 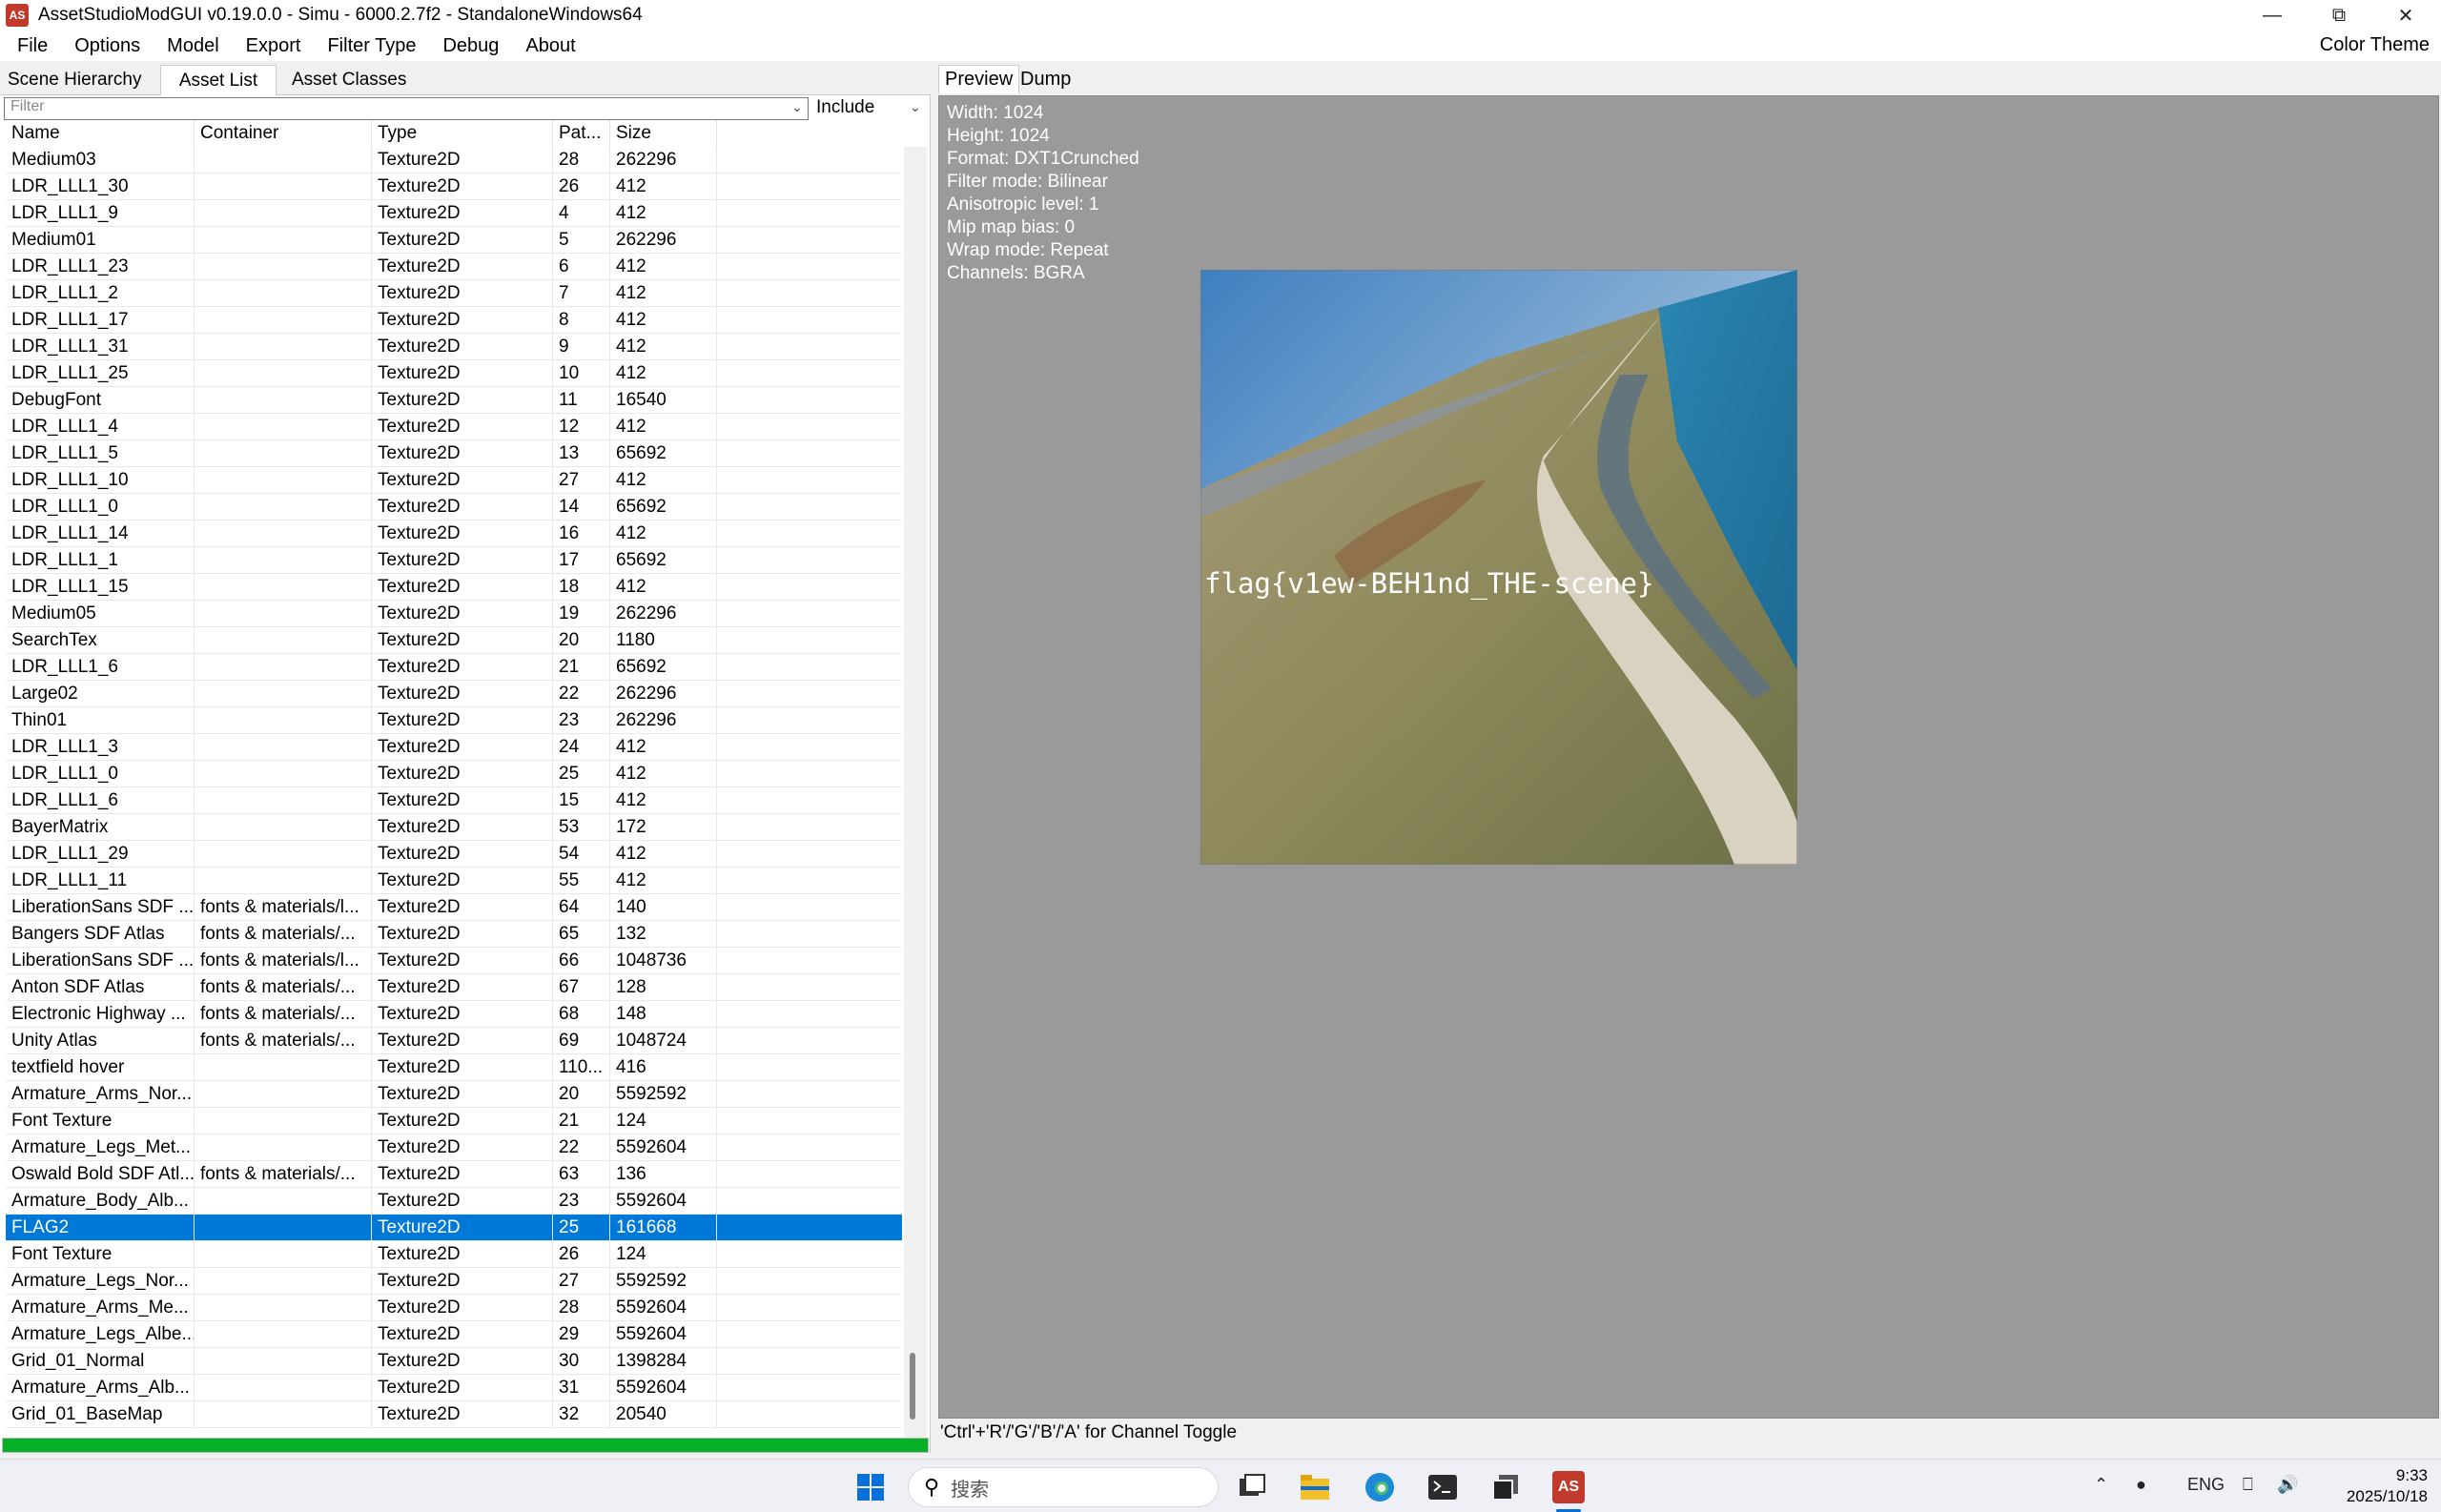 What do you see at coordinates (870, 1487) in the screenshot?
I see `windows-start-icon` at bounding box center [870, 1487].